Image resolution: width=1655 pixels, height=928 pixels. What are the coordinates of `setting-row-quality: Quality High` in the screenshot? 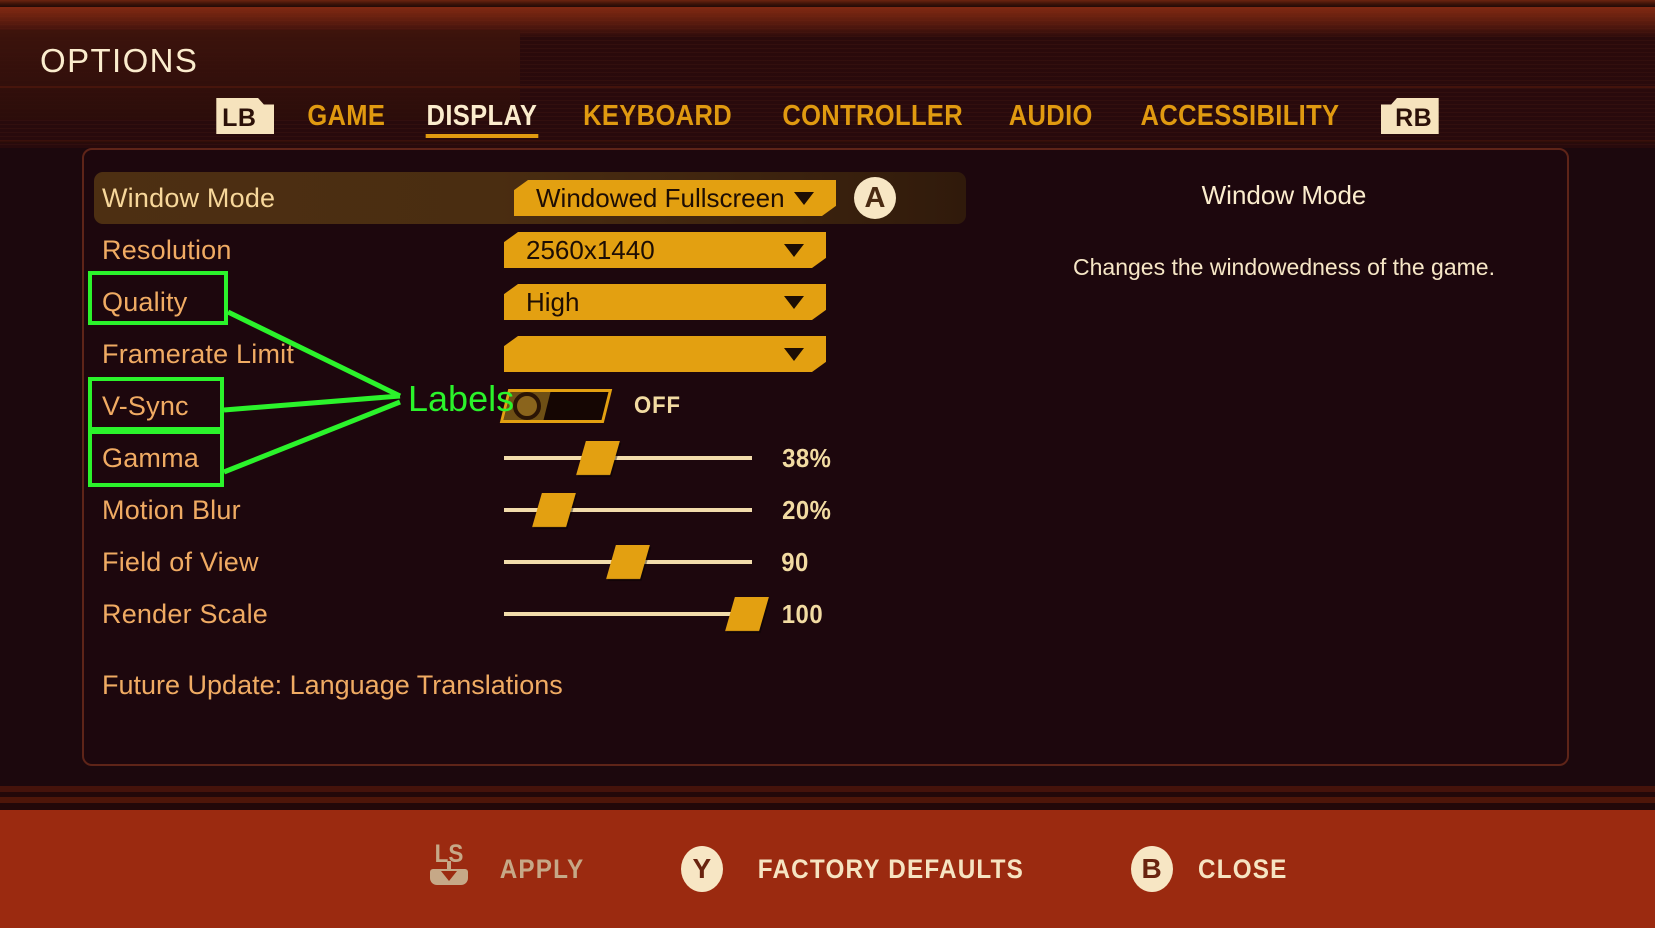 It's located at (534, 302).